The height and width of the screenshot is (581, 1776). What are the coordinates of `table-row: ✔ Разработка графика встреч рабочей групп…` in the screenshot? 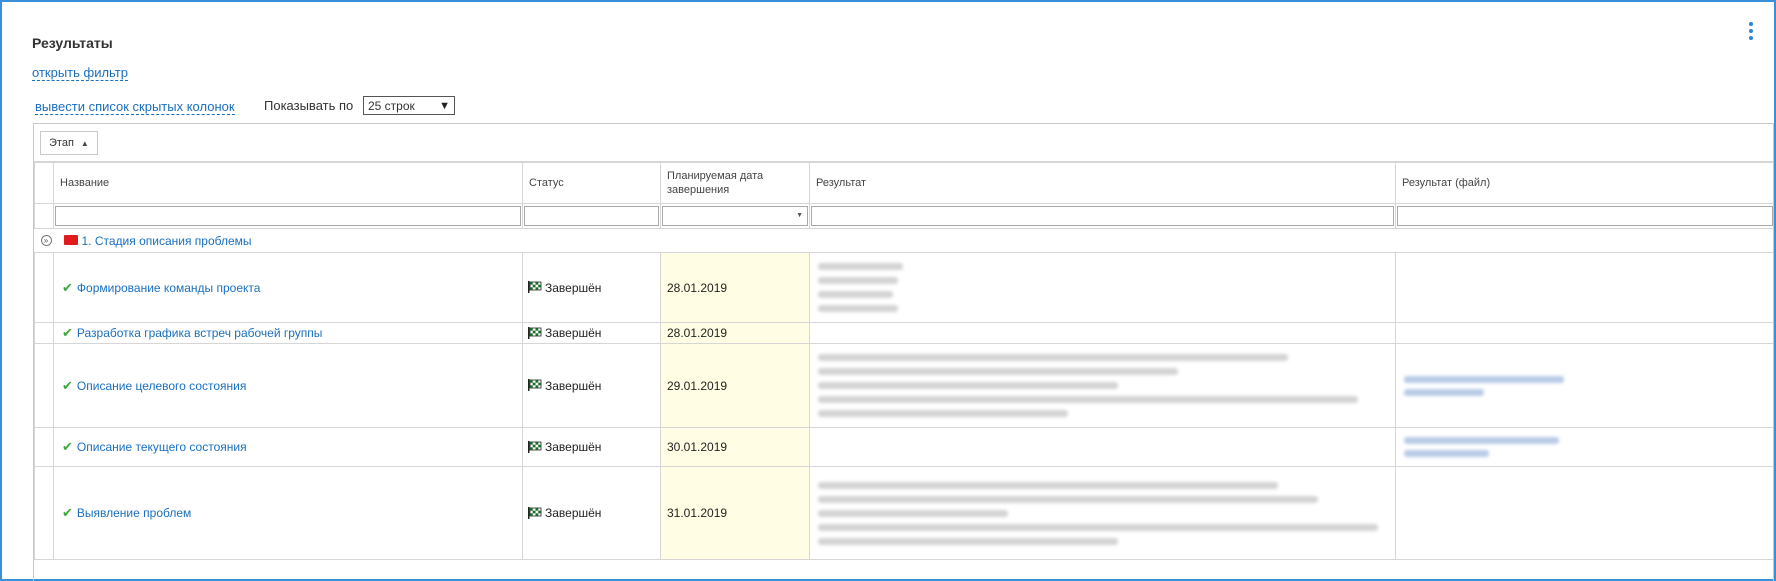 It's located at (903, 333).